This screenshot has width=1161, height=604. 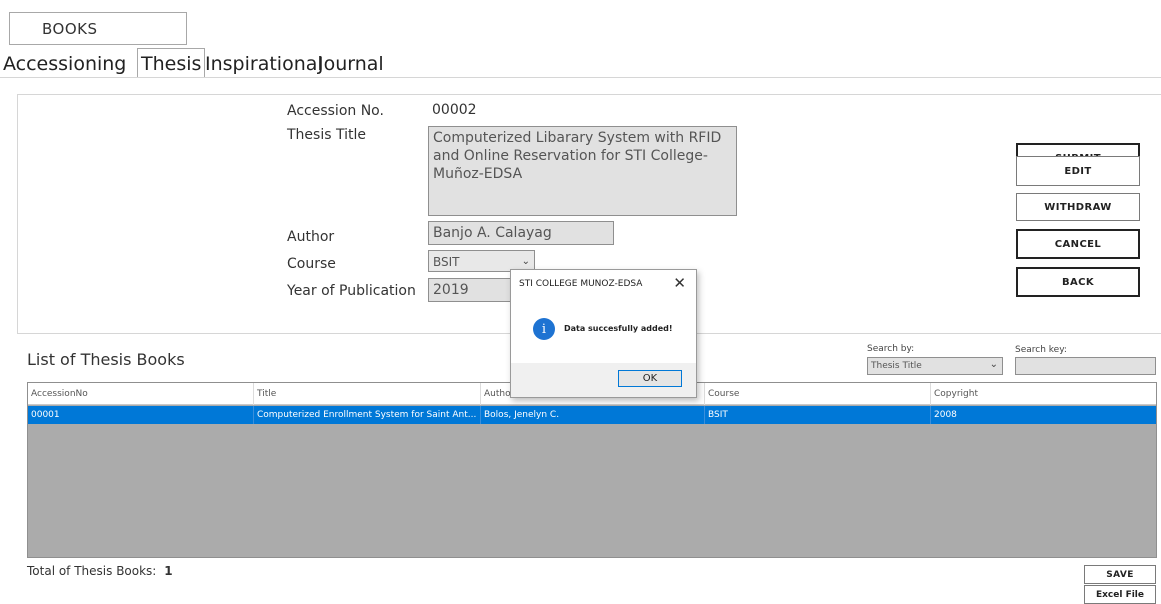 I want to click on search-key-input, so click(x=1085, y=366).